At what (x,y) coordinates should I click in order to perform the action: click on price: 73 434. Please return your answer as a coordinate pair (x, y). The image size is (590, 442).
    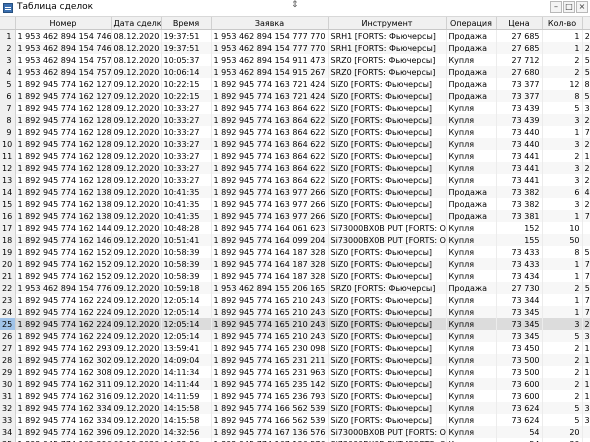
    Looking at the image, I should click on (519, 276).